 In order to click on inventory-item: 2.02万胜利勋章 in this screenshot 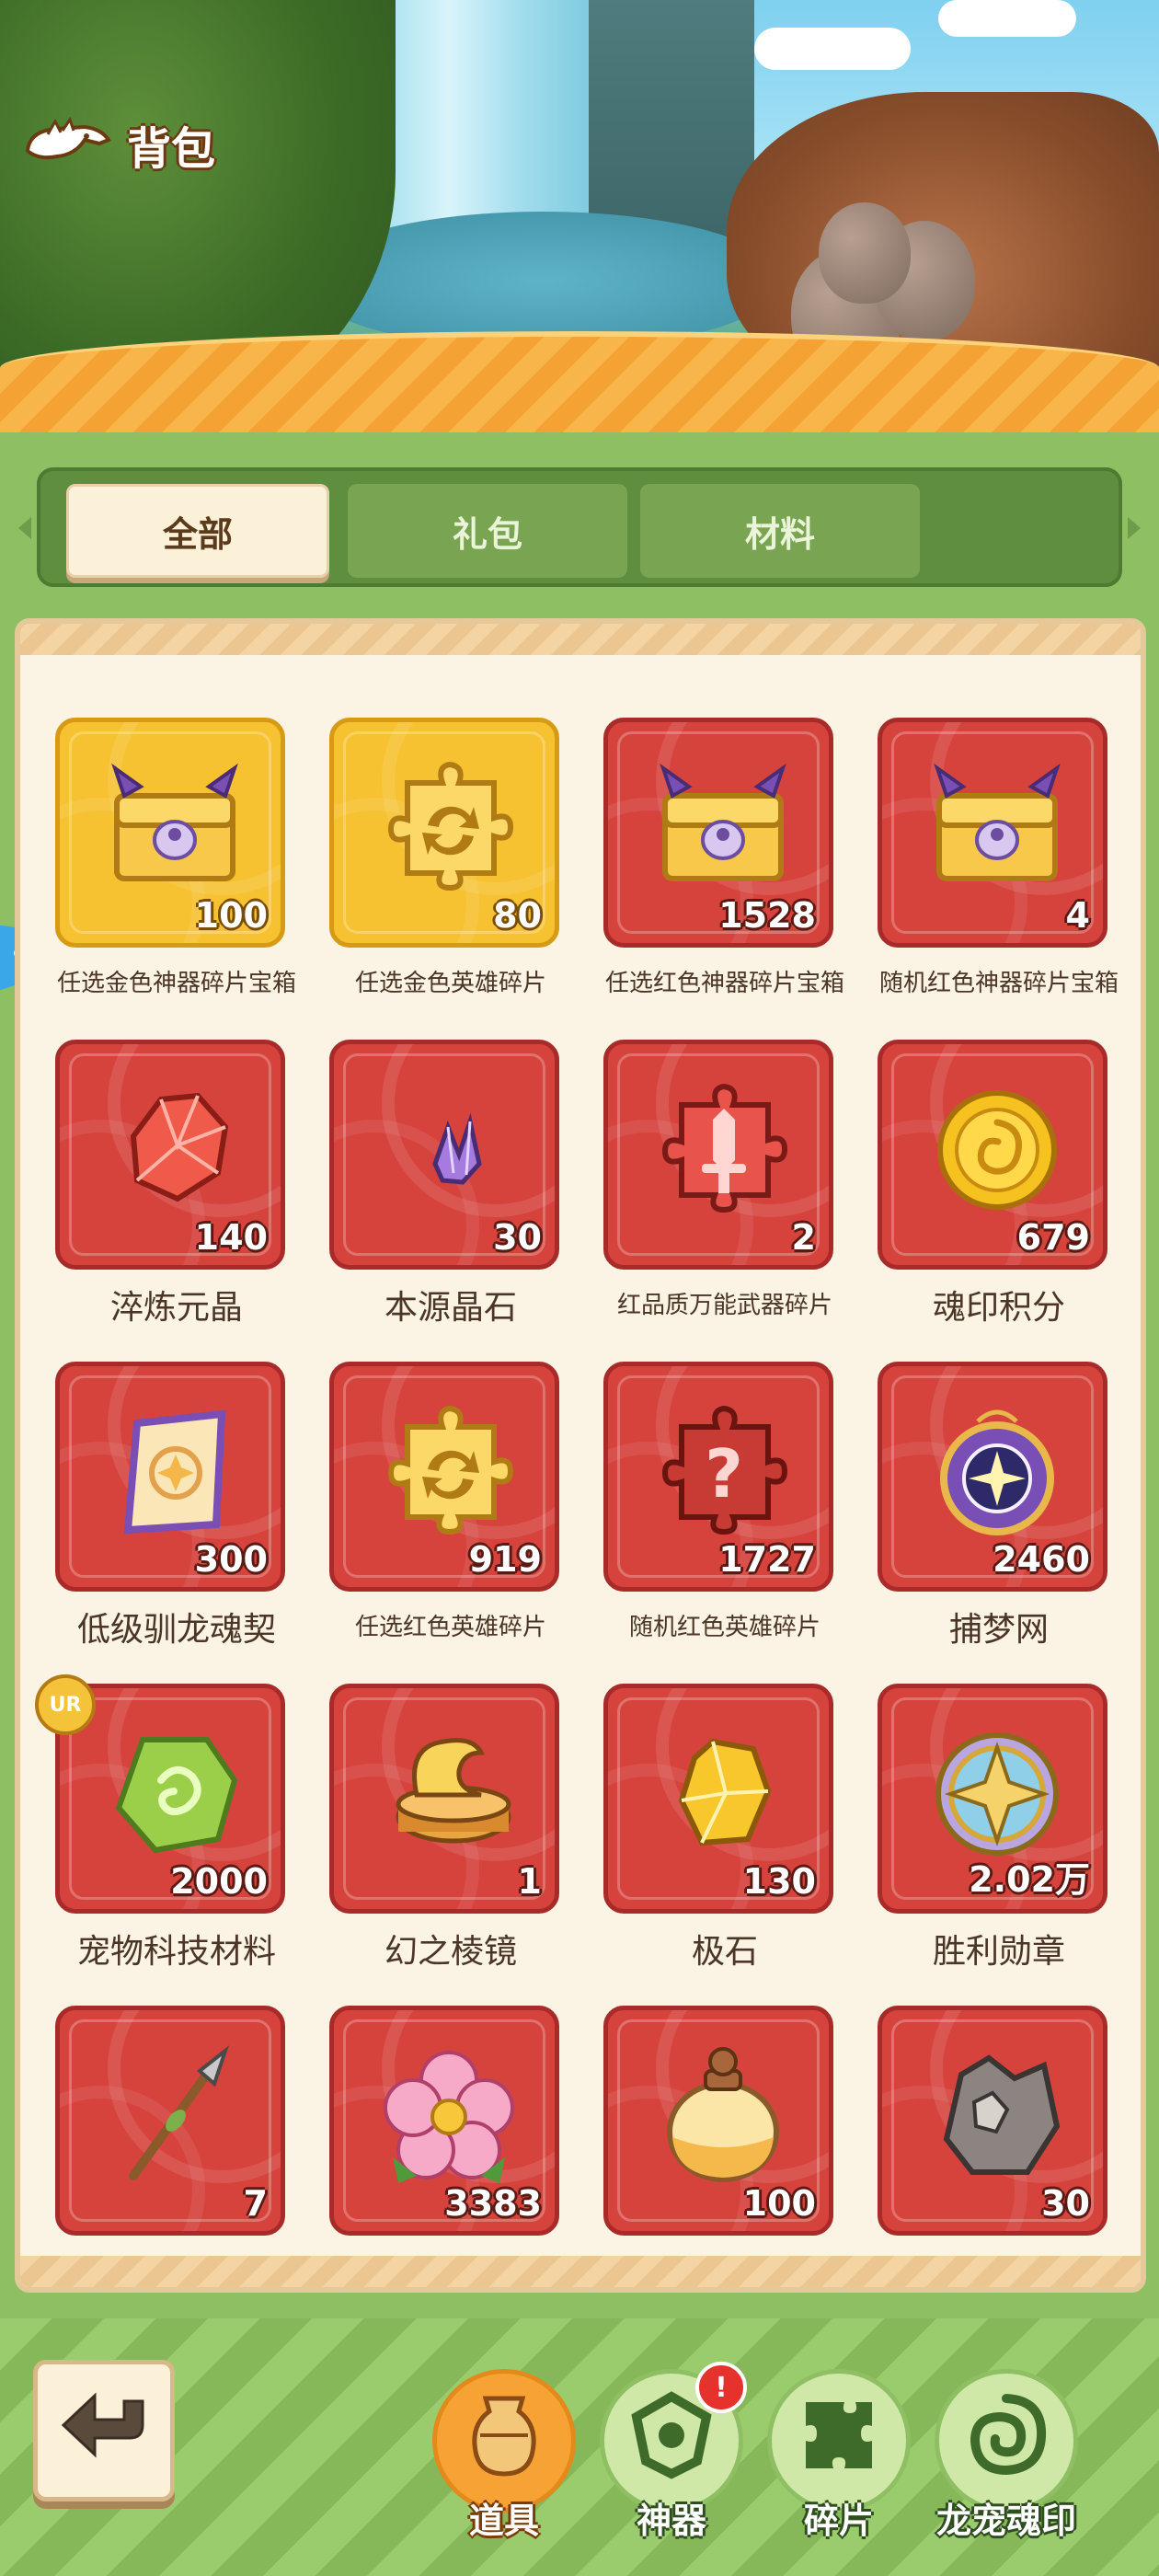, I will do `click(984, 1831)`.